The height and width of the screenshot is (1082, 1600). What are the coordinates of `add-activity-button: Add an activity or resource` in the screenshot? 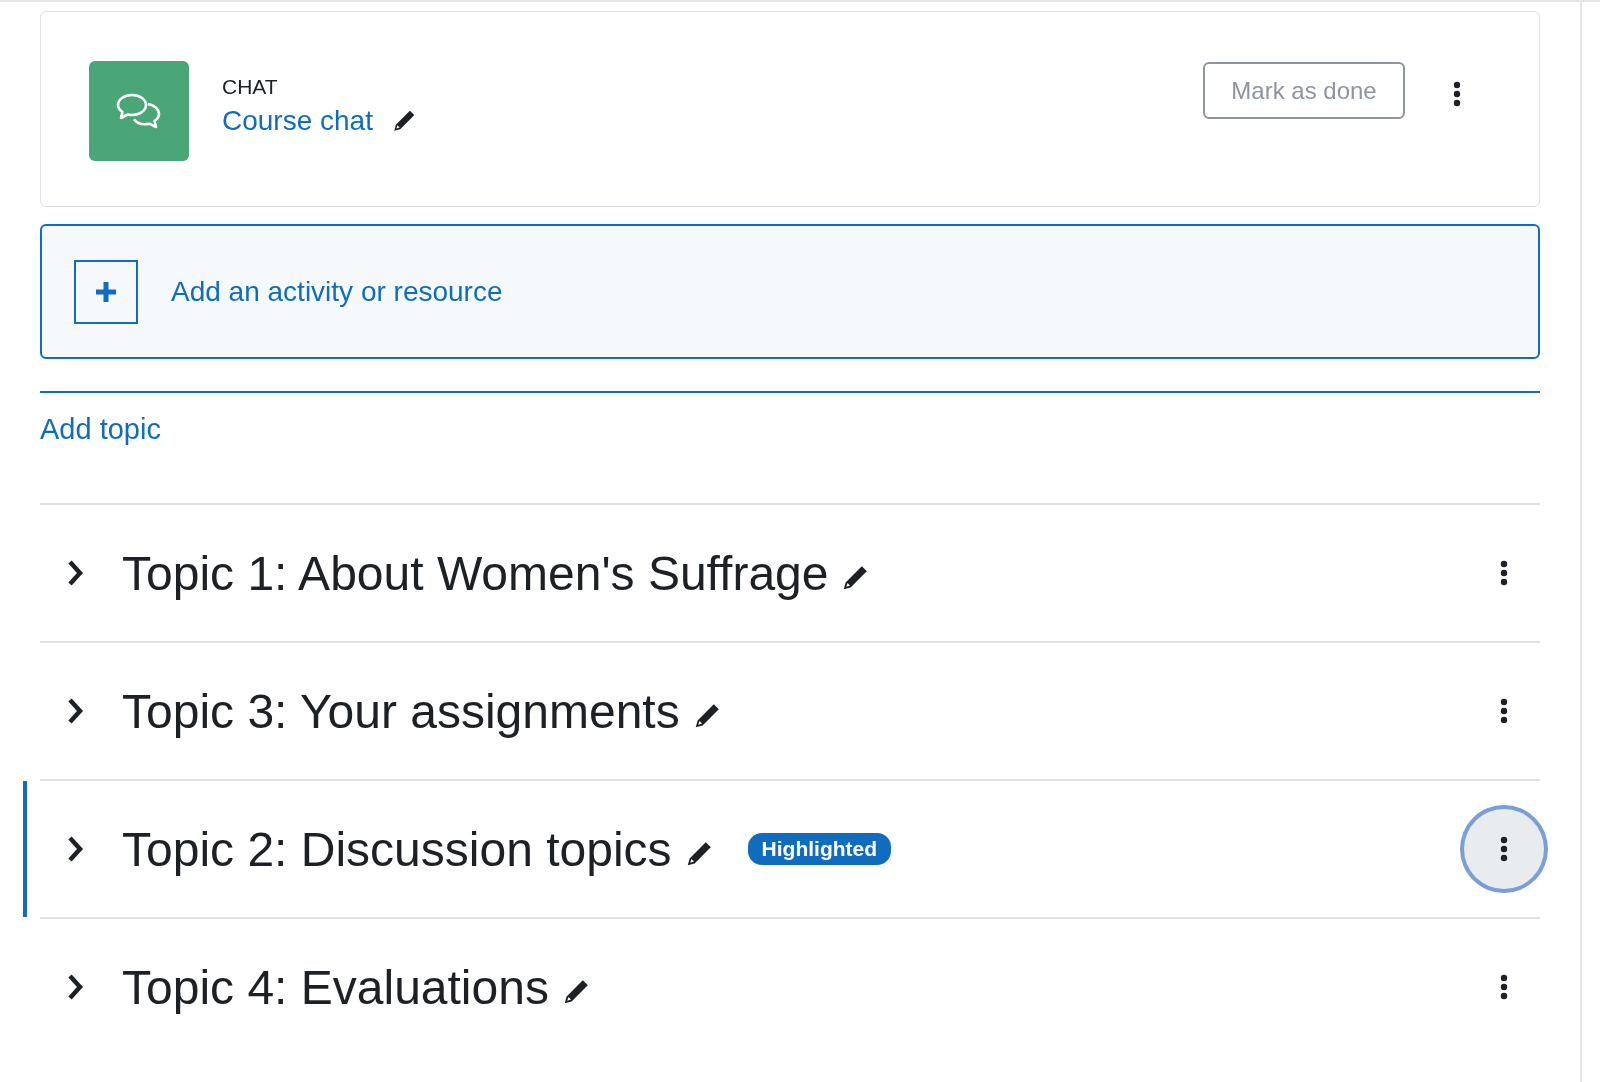 It's located at (790, 291).